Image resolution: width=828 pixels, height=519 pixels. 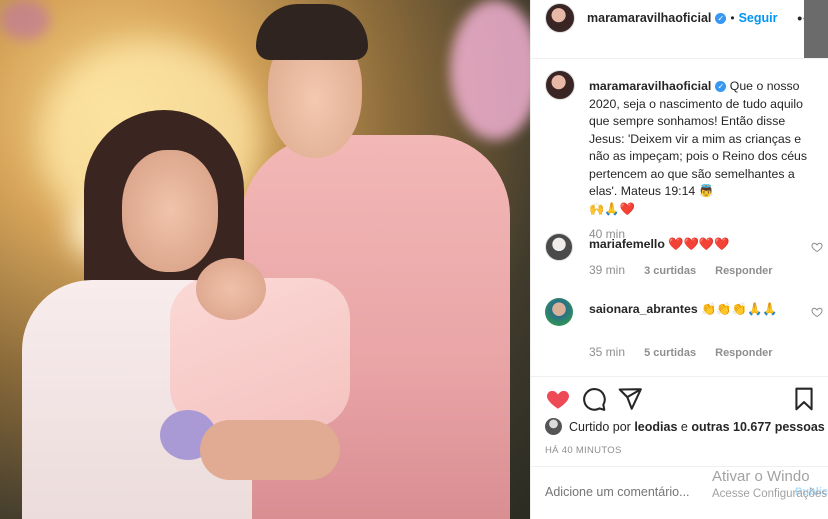 What do you see at coordinates (699, 244) in the screenshot?
I see `comment-body: ❤️❤️❤️❤️` at bounding box center [699, 244].